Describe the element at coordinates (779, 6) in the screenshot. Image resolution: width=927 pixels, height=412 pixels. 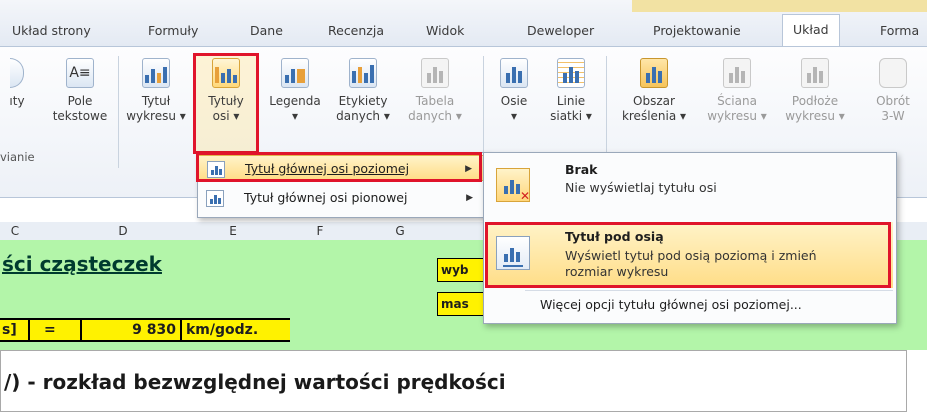
I see `chart-tools-context-strip` at that location.